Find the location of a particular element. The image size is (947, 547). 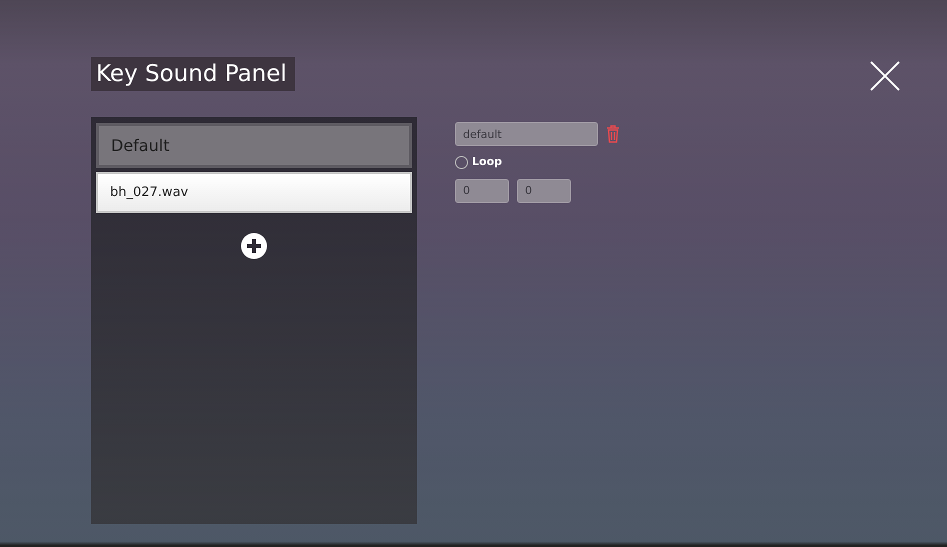

sound-list-item: bh_027.wav is located at coordinates (254, 192).